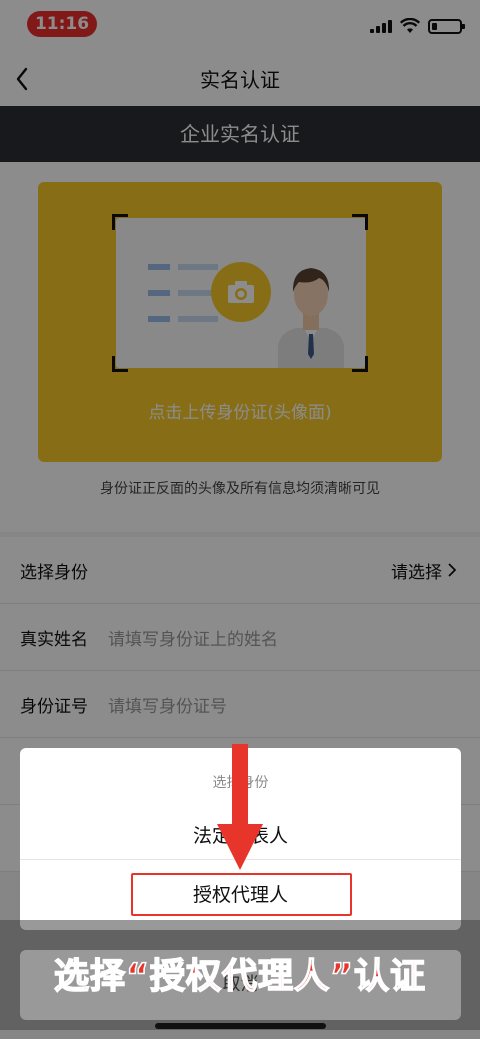  What do you see at coordinates (239, 977) in the screenshot?
I see `annotation-text: 选择“授权代理人”认证` at bounding box center [239, 977].